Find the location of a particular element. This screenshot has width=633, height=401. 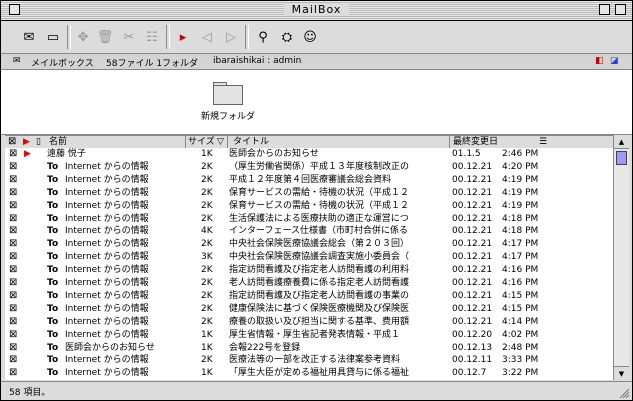

view-options-icon: ◧ is located at coordinates (599, 61).